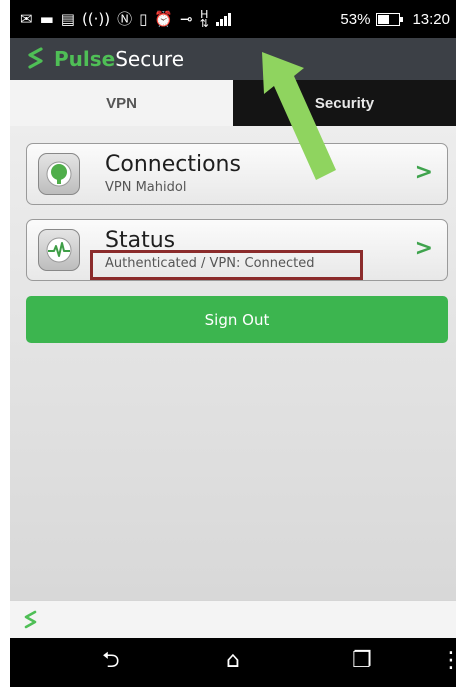 This screenshot has height=687, width=456. What do you see at coordinates (362, 661) in the screenshot?
I see `recent-apps-icon: ❐` at bounding box center [362, 661].